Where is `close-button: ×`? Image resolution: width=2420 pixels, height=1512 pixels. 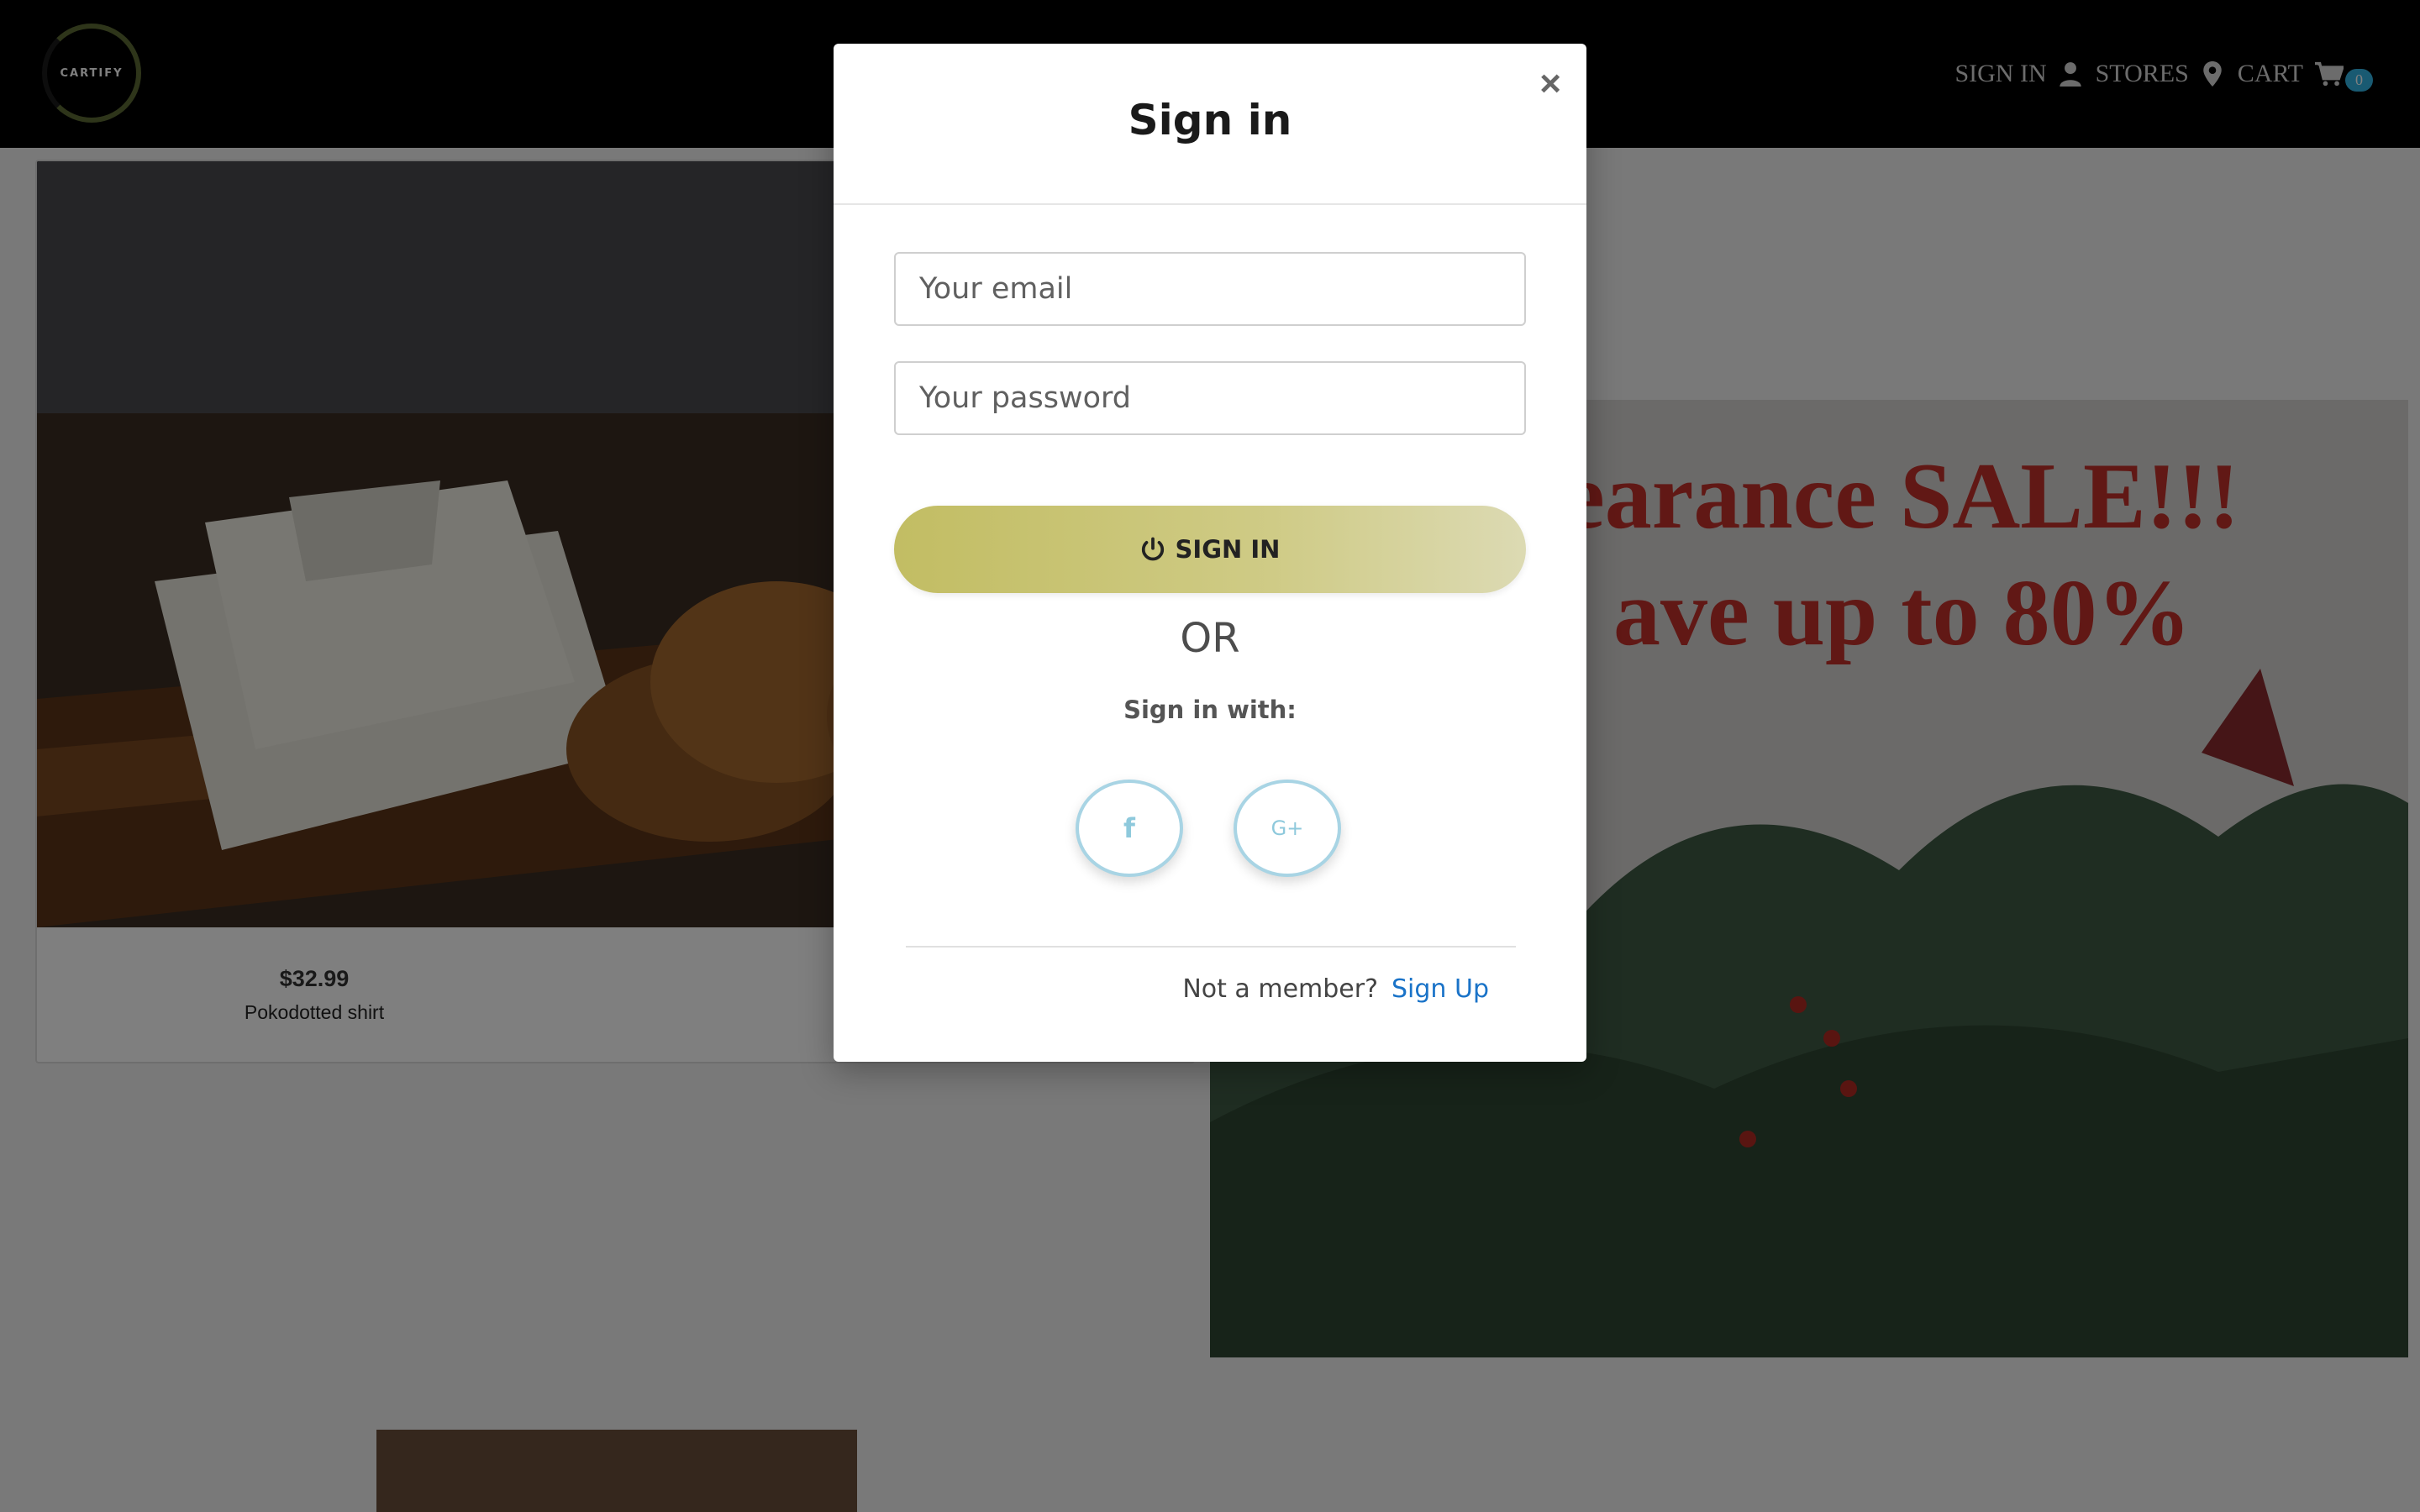 close-button: × is located at coordinates (1550, 84).